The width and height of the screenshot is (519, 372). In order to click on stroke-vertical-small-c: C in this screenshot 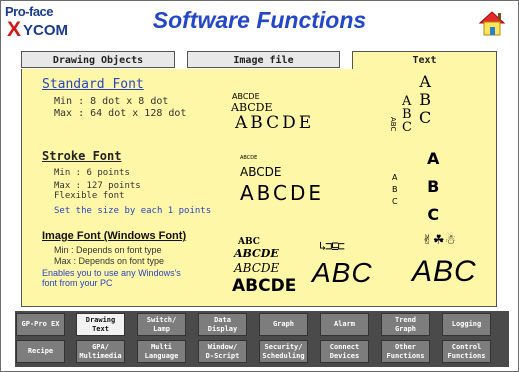, I will do `click(395, 201)`.